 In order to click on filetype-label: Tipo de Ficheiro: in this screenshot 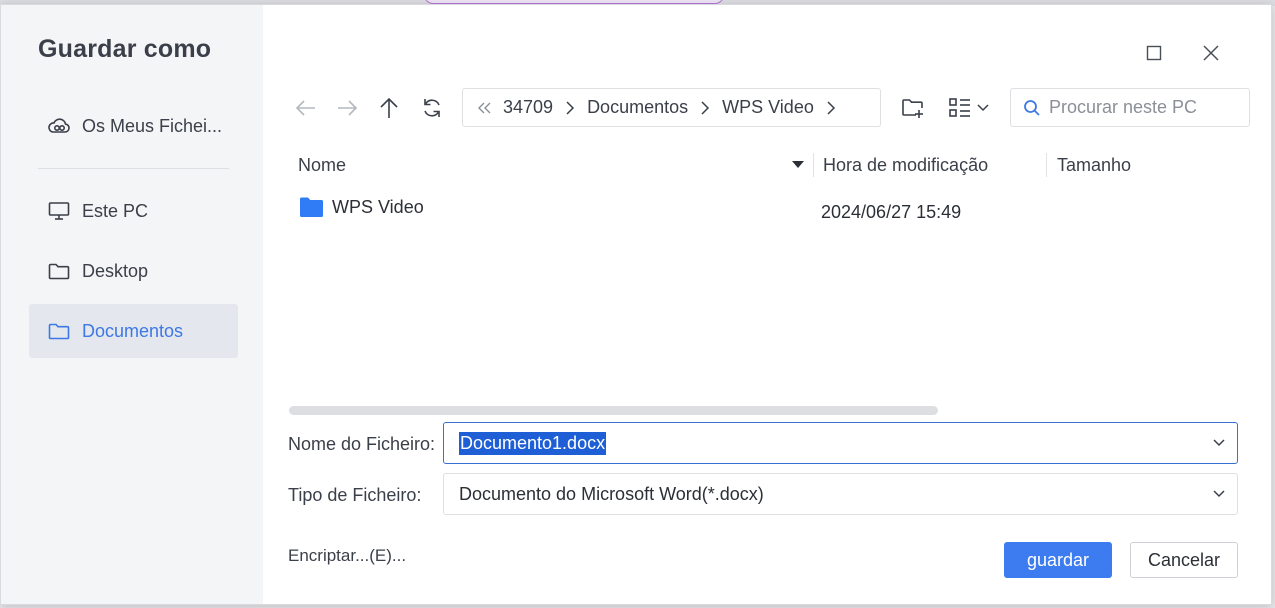, I will do `click(355, 495)`.